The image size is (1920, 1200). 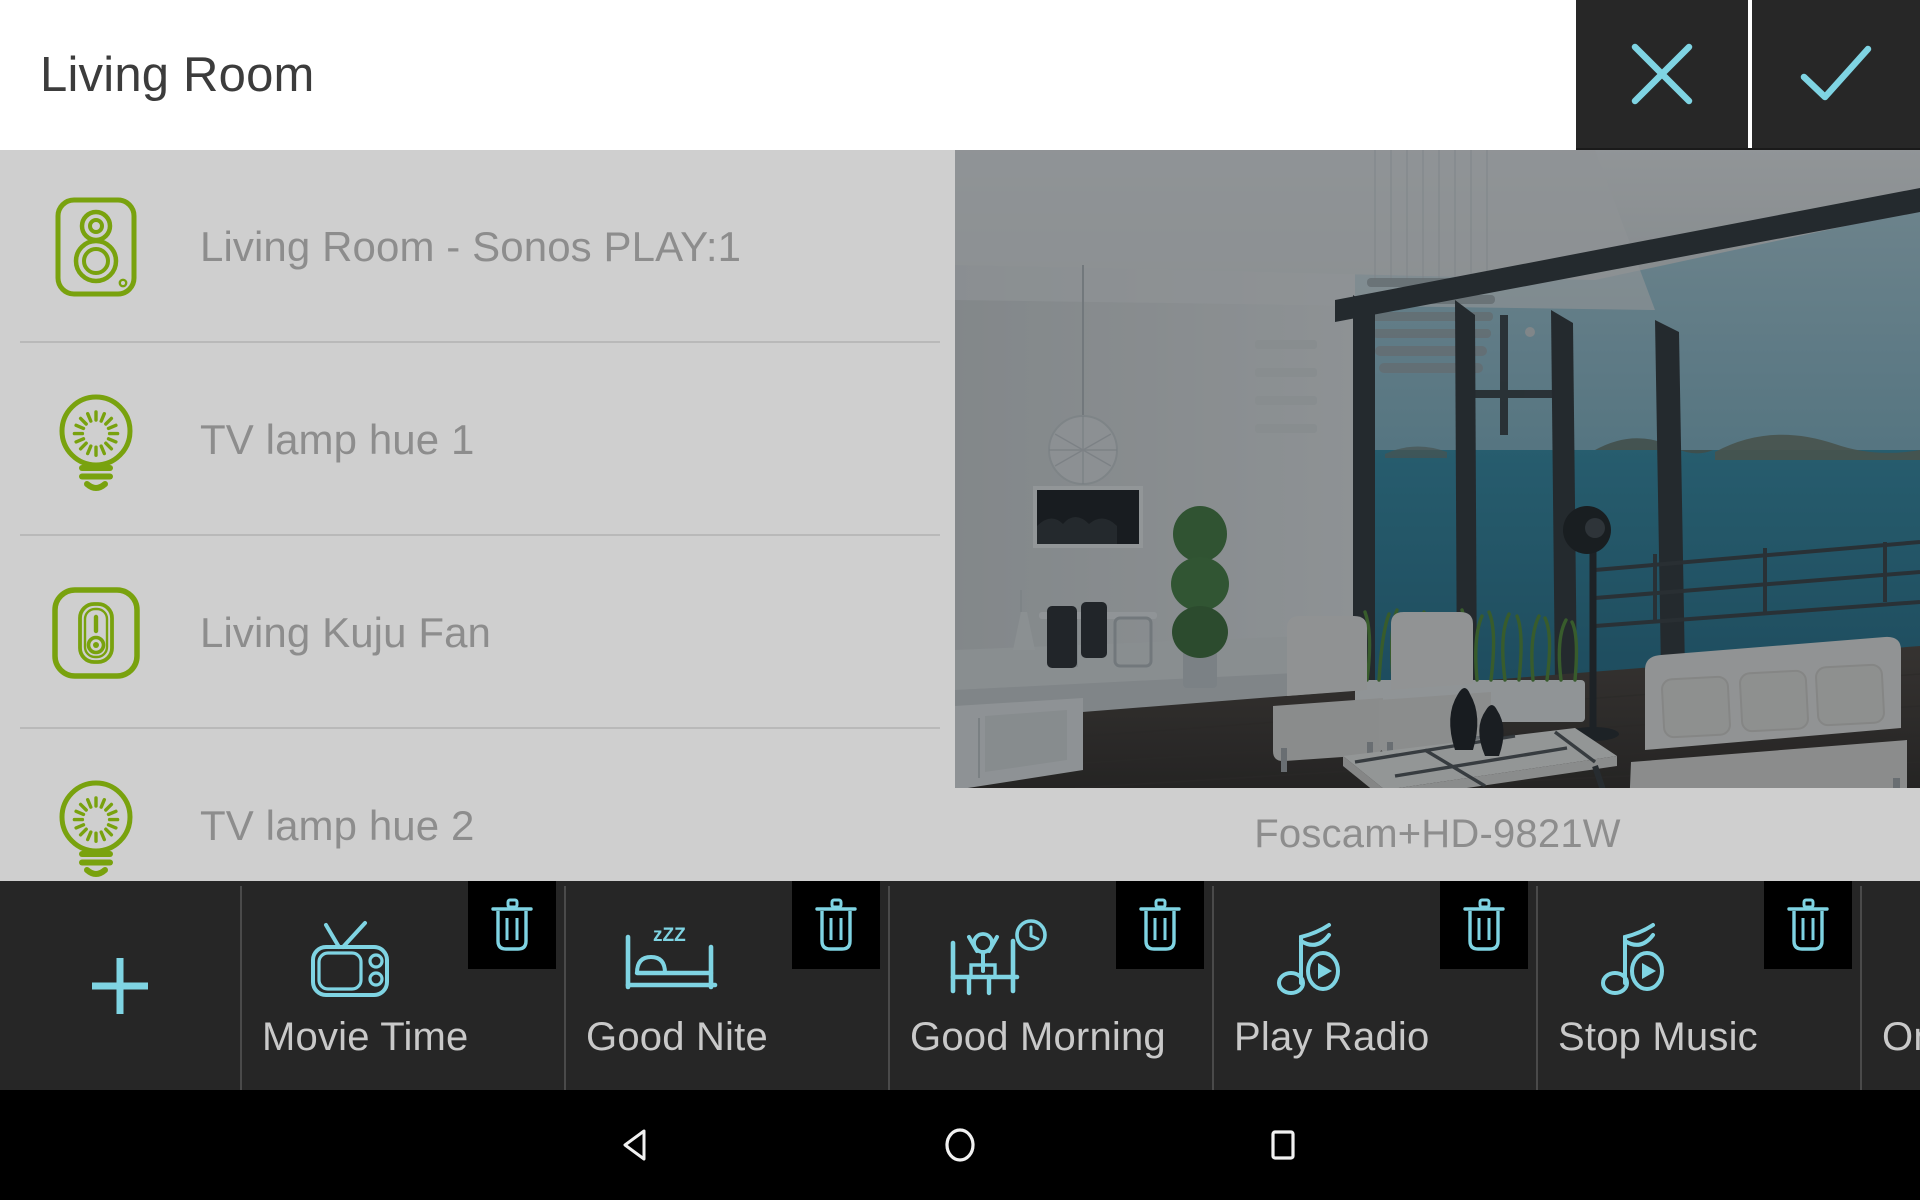 What do you see at coordinates (177, 75) in the screenshot?
I see `page-title: Living Room` at bounding box center [177, 75].